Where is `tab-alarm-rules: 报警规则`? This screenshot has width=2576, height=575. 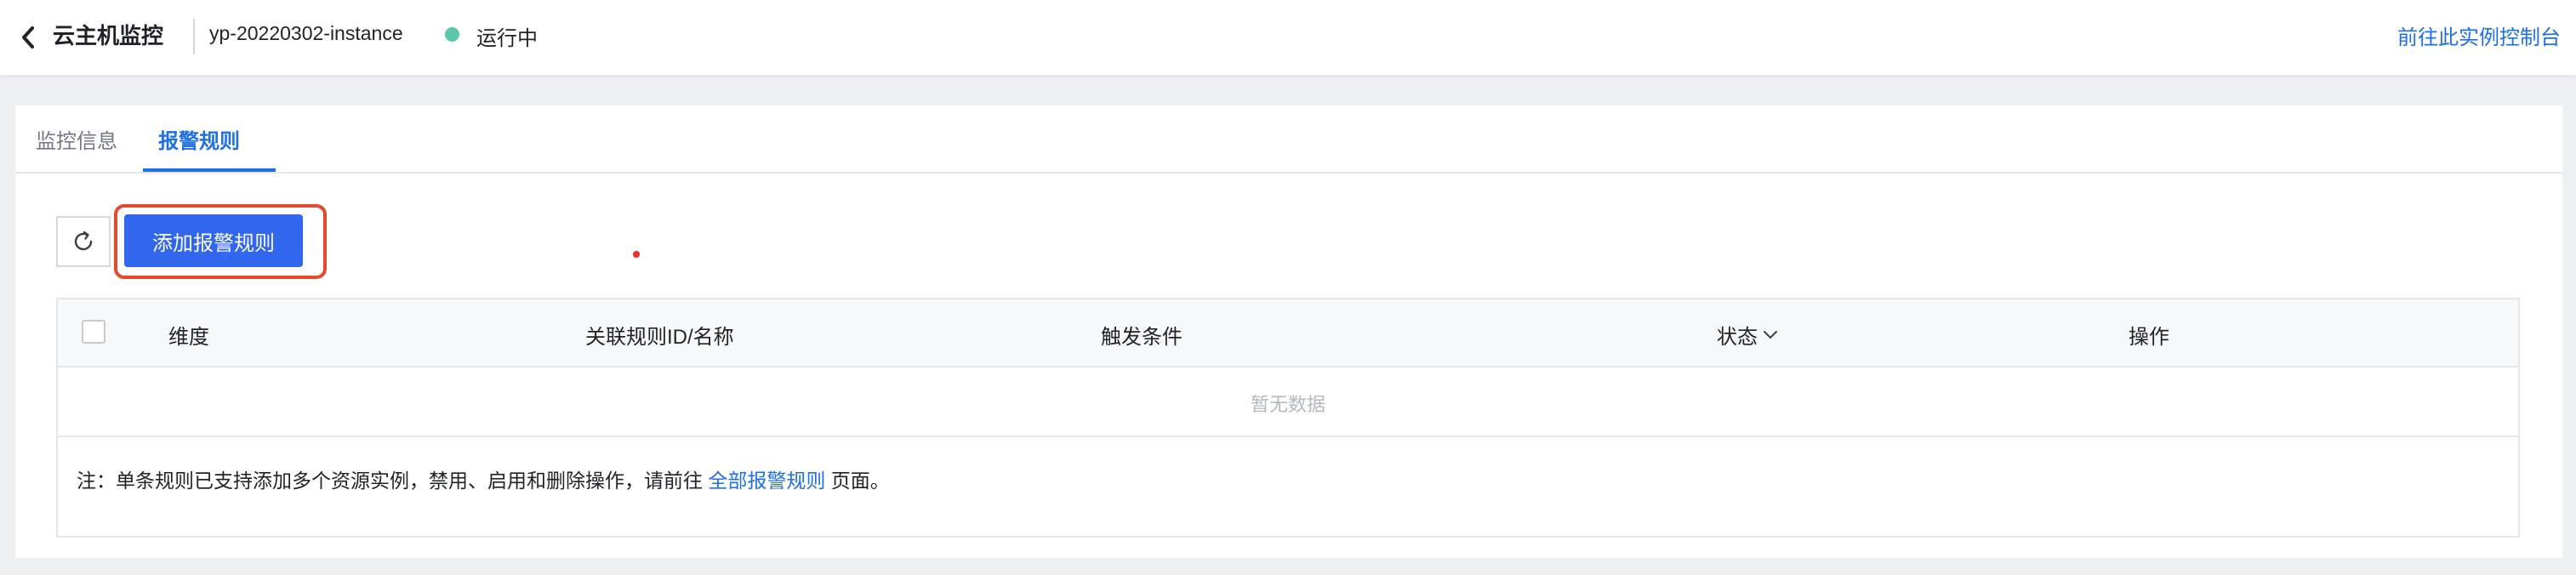 tab-alarm-rules: 报警规则 is located at coordinates (199, 139).